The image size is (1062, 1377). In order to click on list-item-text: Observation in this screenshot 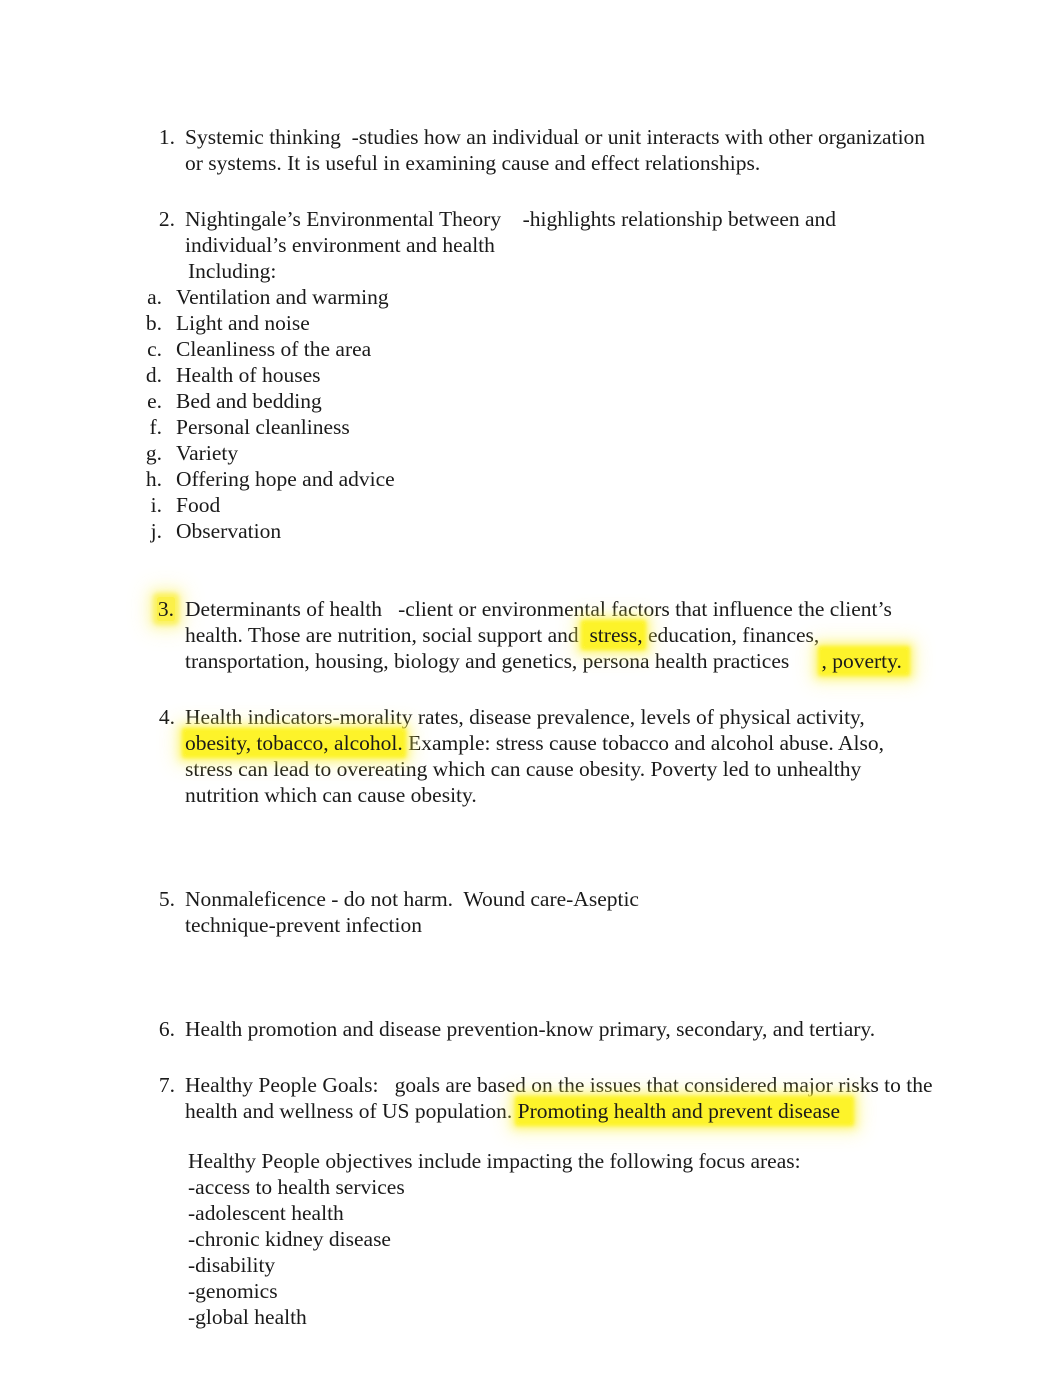, I will do `click(229, 531)`.